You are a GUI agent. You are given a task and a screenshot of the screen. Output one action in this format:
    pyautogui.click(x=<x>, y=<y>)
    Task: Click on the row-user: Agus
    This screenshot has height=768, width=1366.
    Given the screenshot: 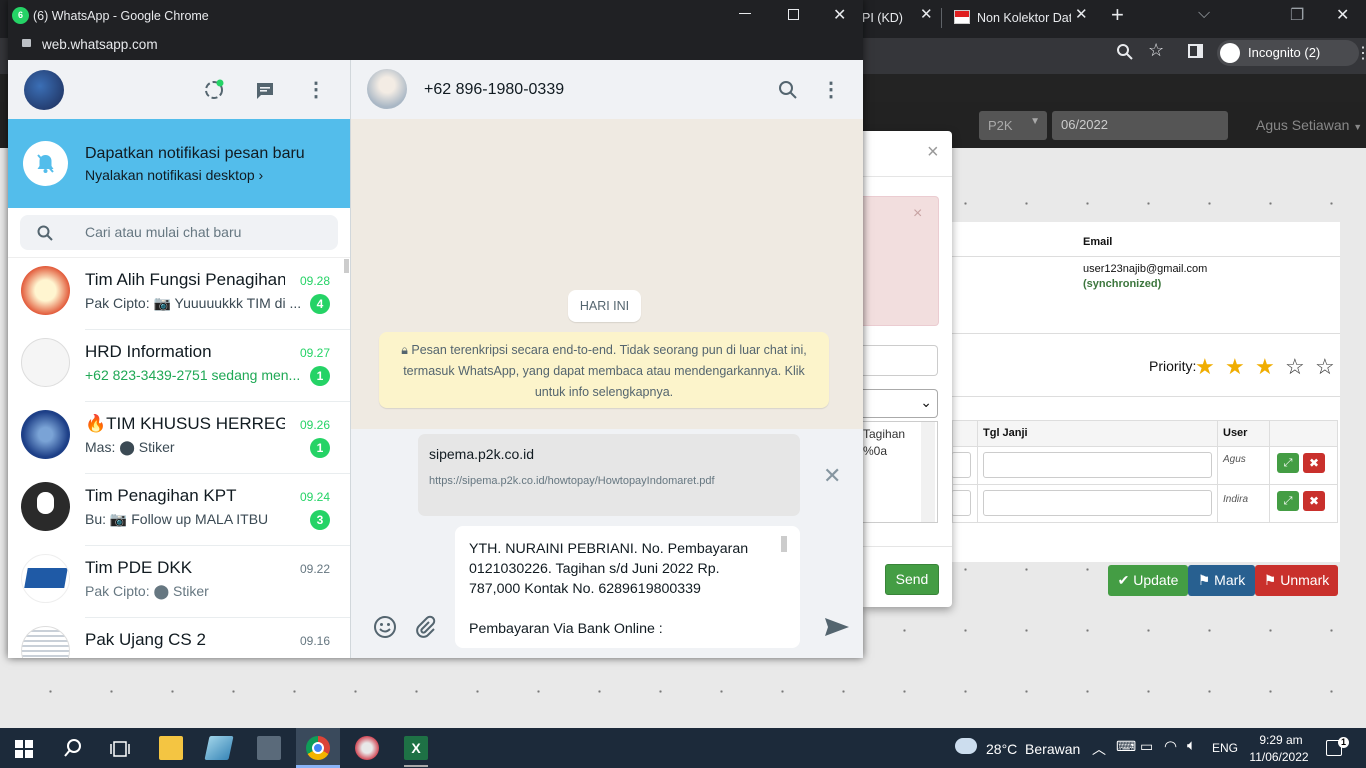 What is the action you would take?
    pyautogui.click(x=1234, y=459)
    